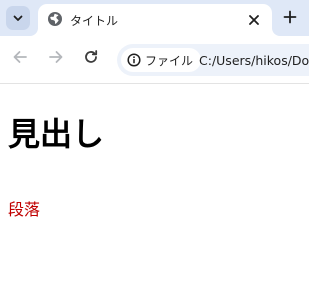  I want to click on tab-strip: タイトル, so click(154, 18).